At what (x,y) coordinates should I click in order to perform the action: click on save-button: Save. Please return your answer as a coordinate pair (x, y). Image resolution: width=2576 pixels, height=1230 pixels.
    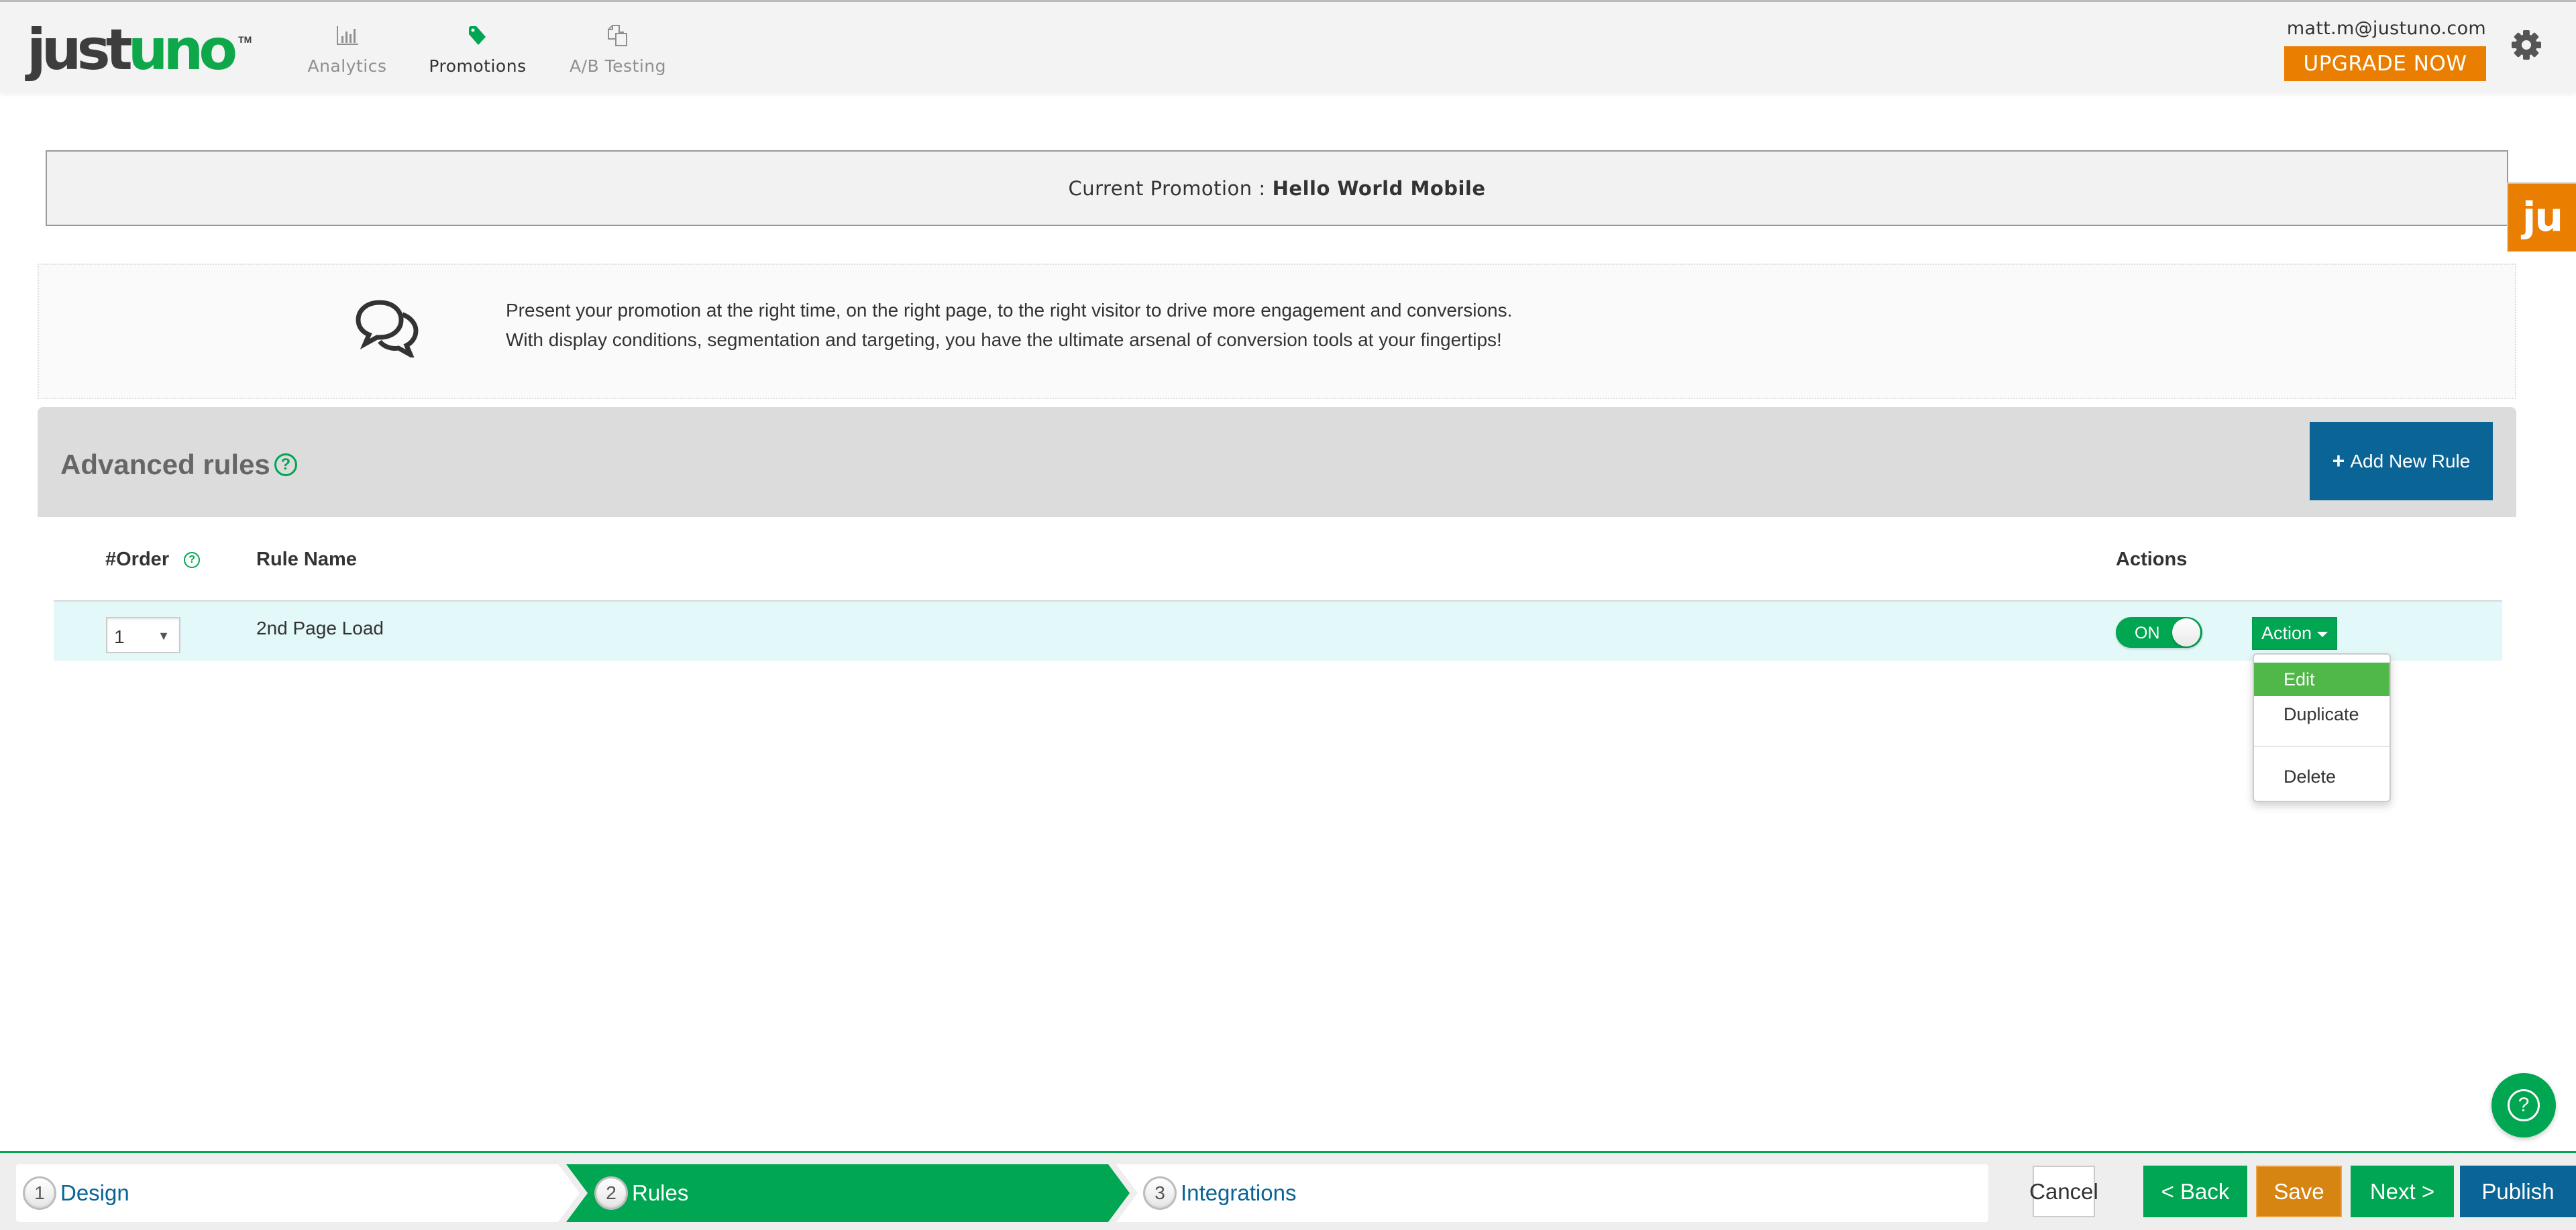
    Looking at the image, I should click on (2299, 1191).